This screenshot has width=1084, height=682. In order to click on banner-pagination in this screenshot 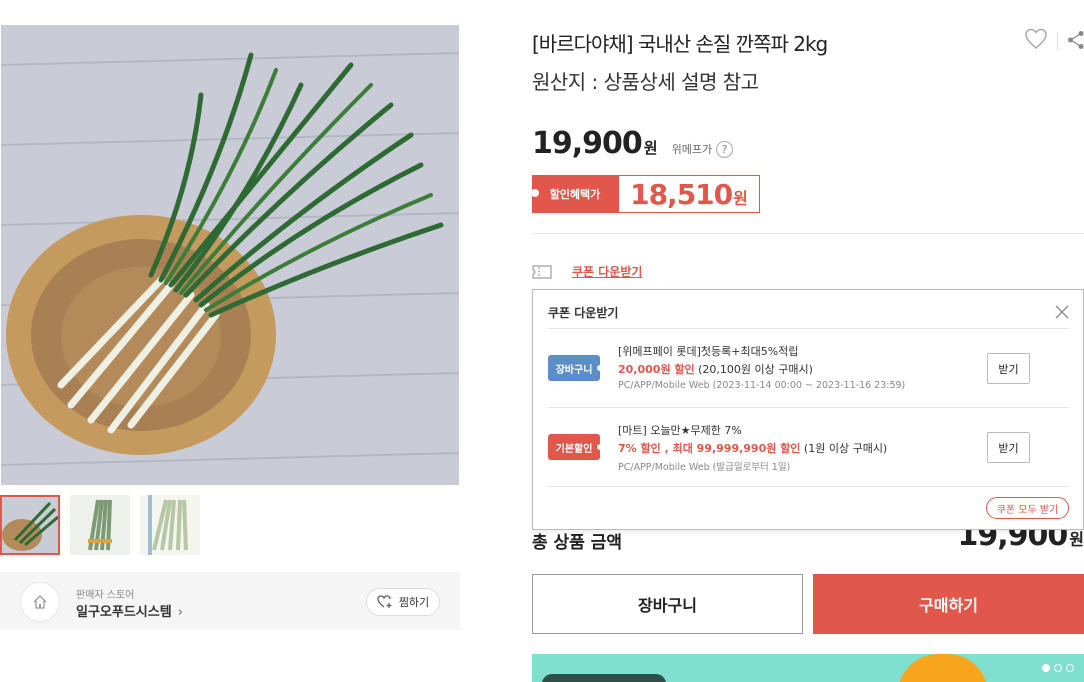, I will do `click(1058, 668)`.